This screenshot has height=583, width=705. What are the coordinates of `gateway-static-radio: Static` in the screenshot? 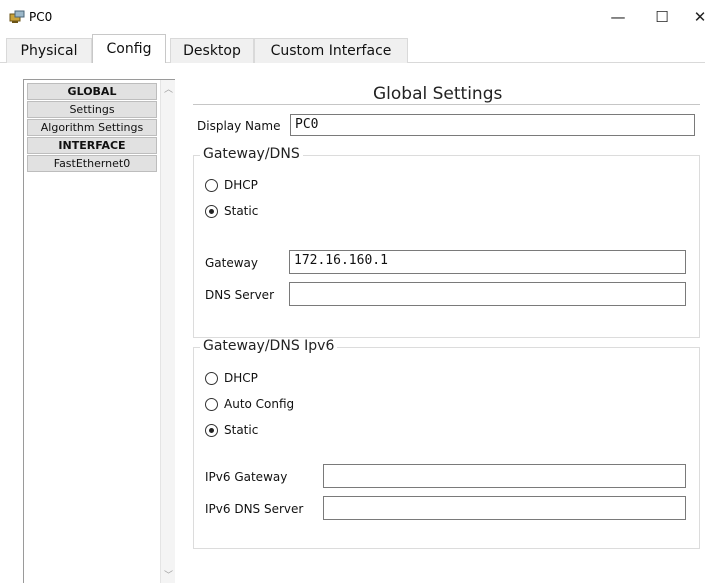 It's located at (231, 211).